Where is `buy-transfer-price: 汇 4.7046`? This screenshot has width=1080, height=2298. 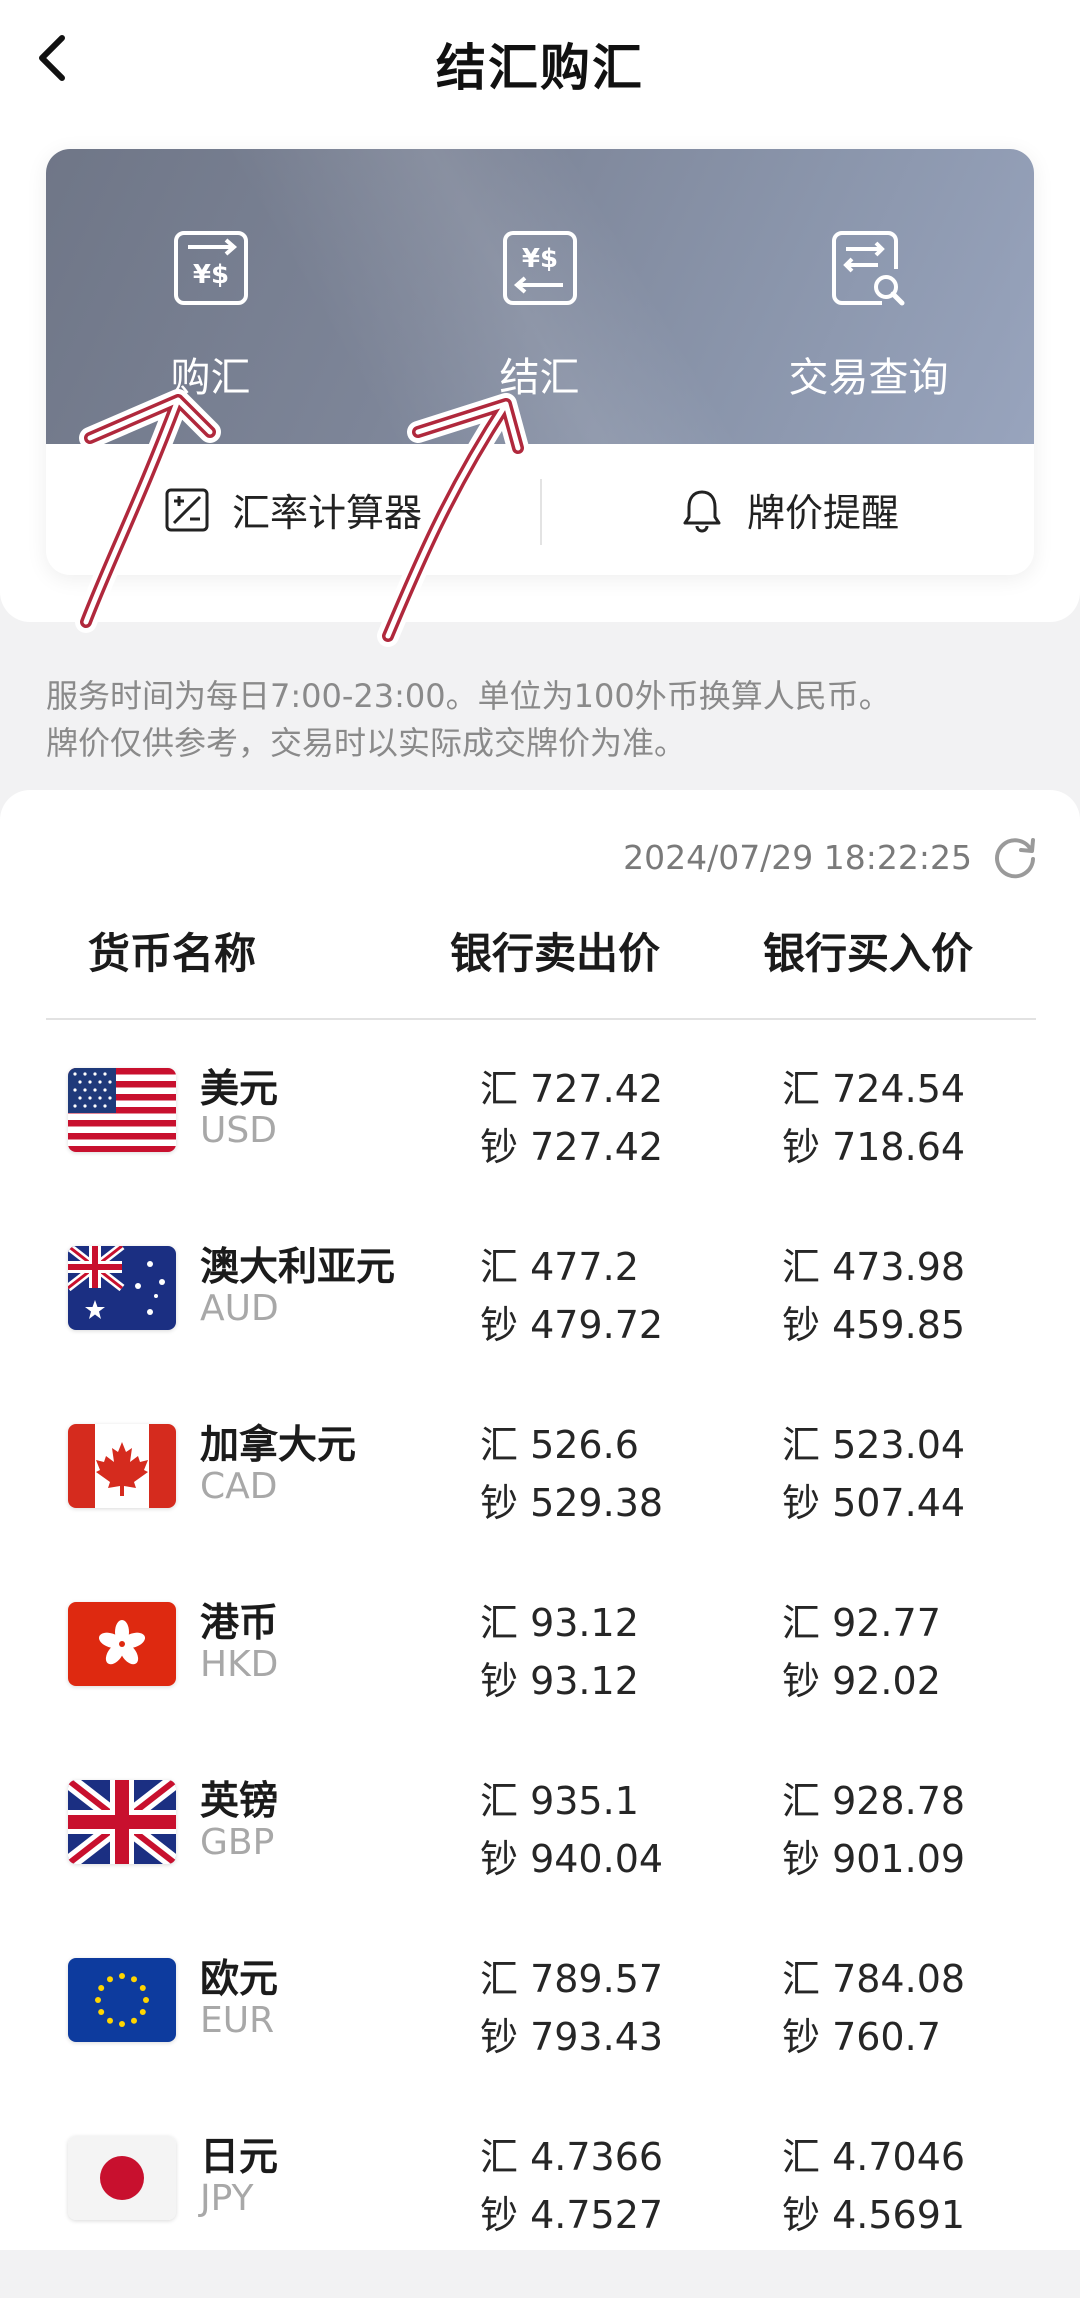
buy-transfer-price: 汇 4.7046 is located at coordinates (874, 2157).